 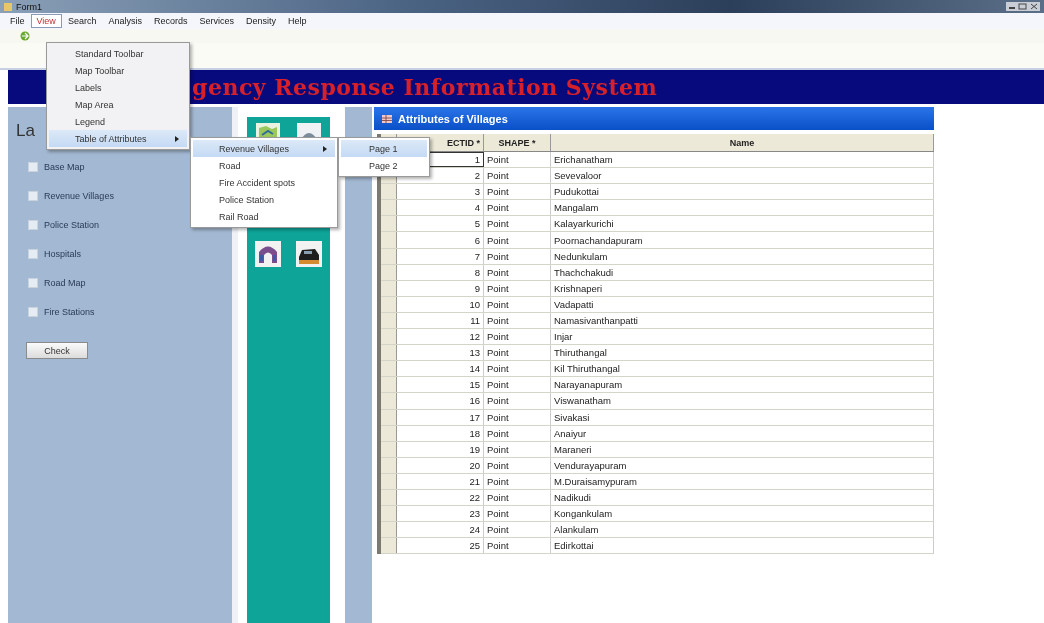 What do you see at coordinates (309, 254) in the screenshot?
I see `car-icon` at bounding box center [309, 254].